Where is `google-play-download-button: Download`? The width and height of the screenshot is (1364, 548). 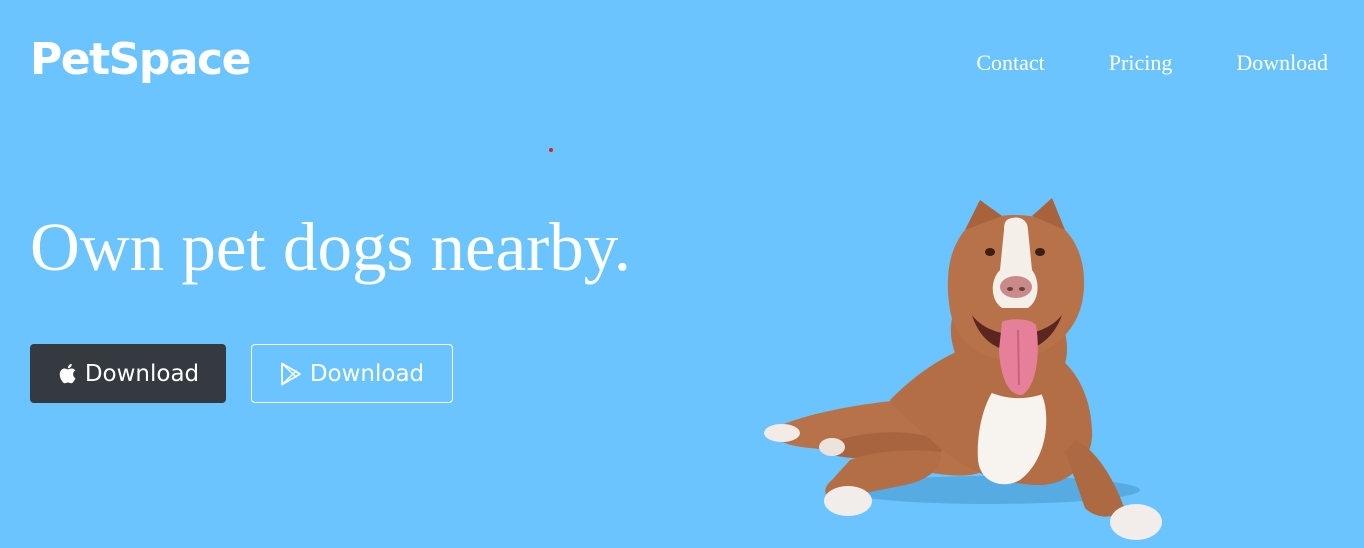 google-play-download-button: Download is located at coordinates (352, 373).